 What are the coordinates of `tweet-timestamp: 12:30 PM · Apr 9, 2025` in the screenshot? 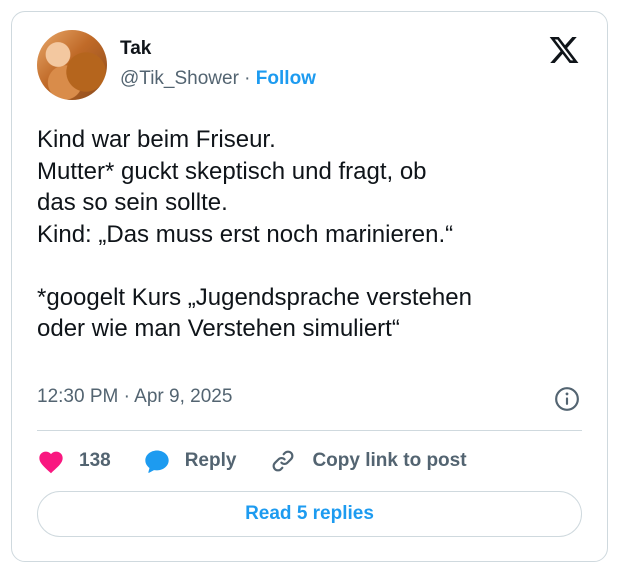 It's located at (134, 397).